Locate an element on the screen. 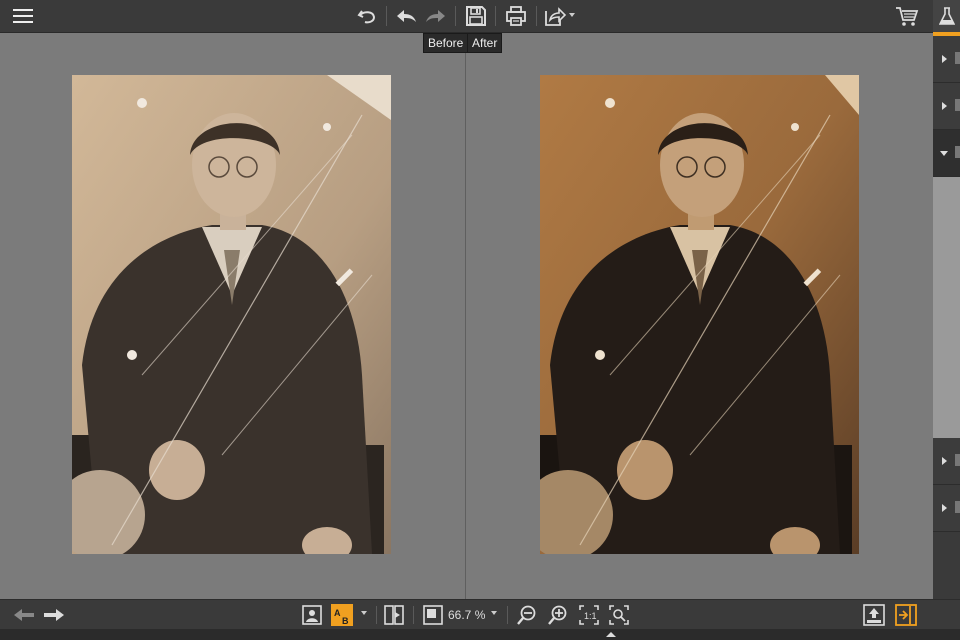 This screenshot has height=640, width=960. reset-icon is located at coordinates (366, 17).